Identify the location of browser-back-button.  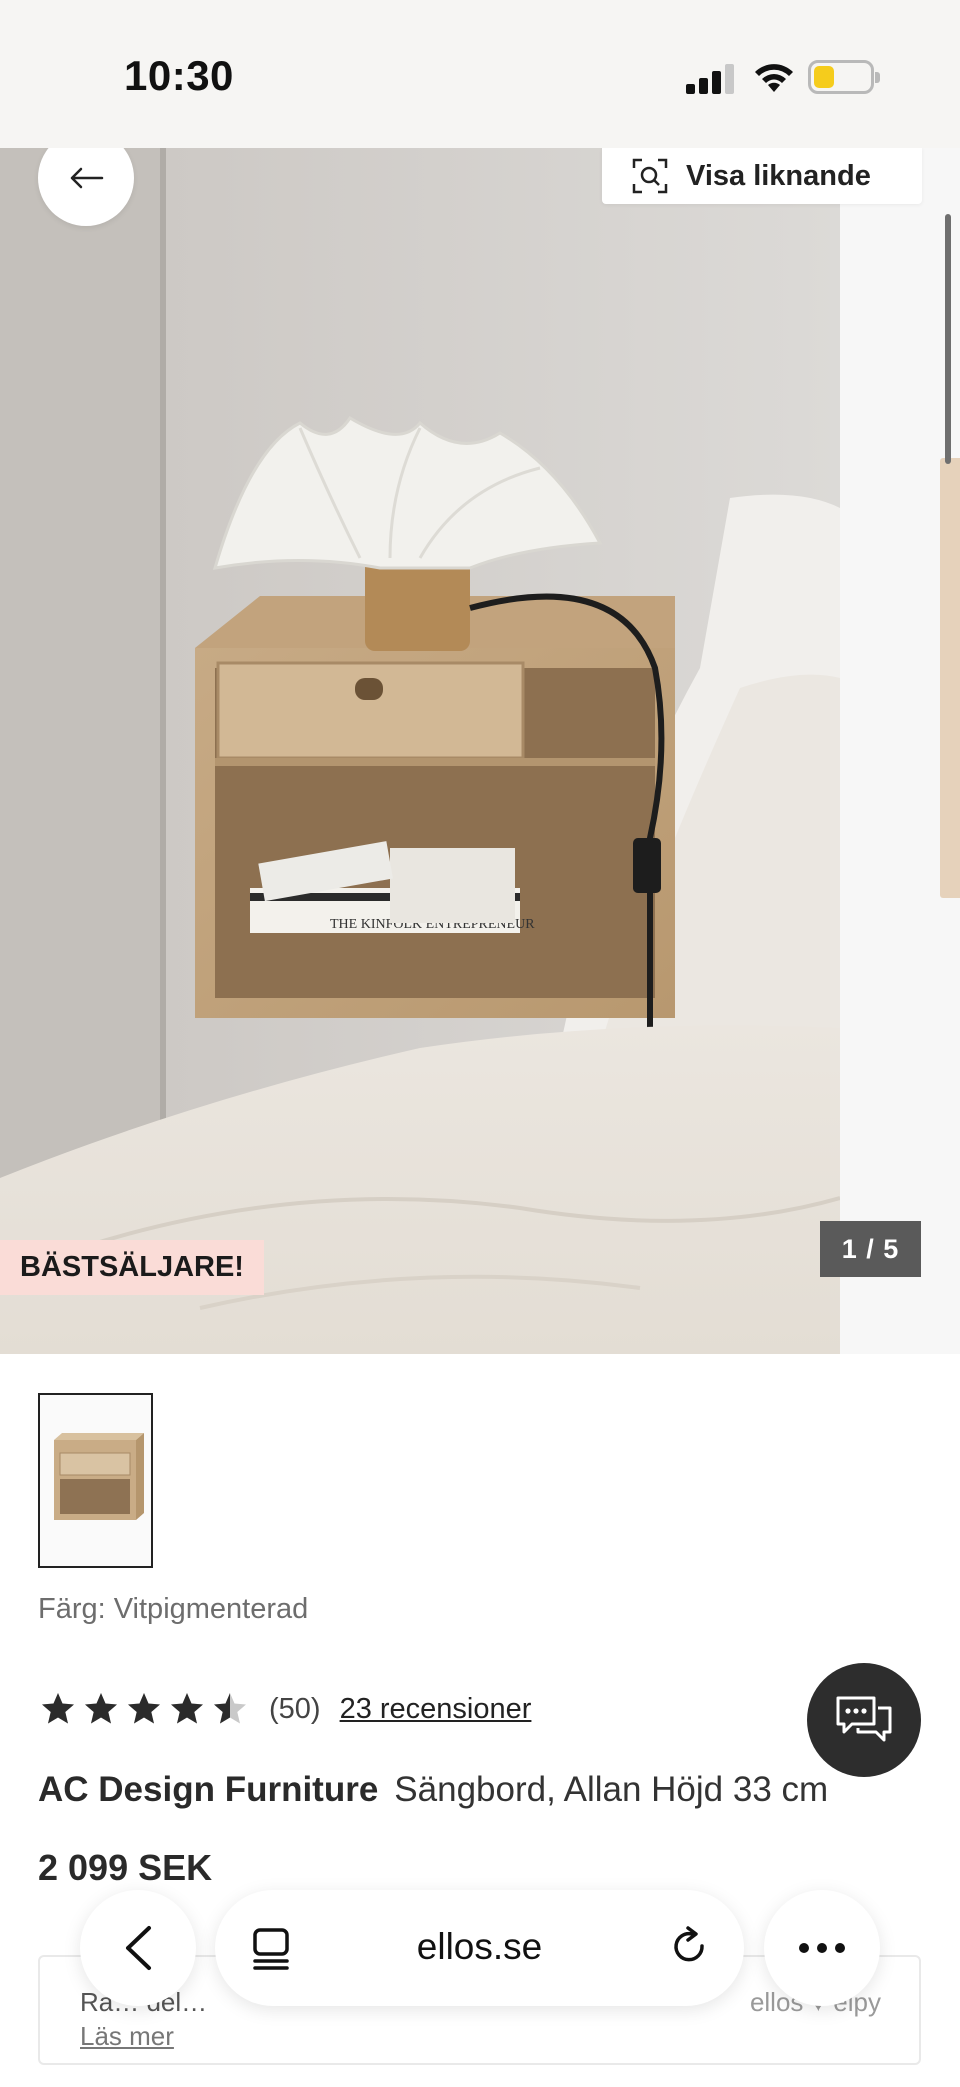
(138, 1948).